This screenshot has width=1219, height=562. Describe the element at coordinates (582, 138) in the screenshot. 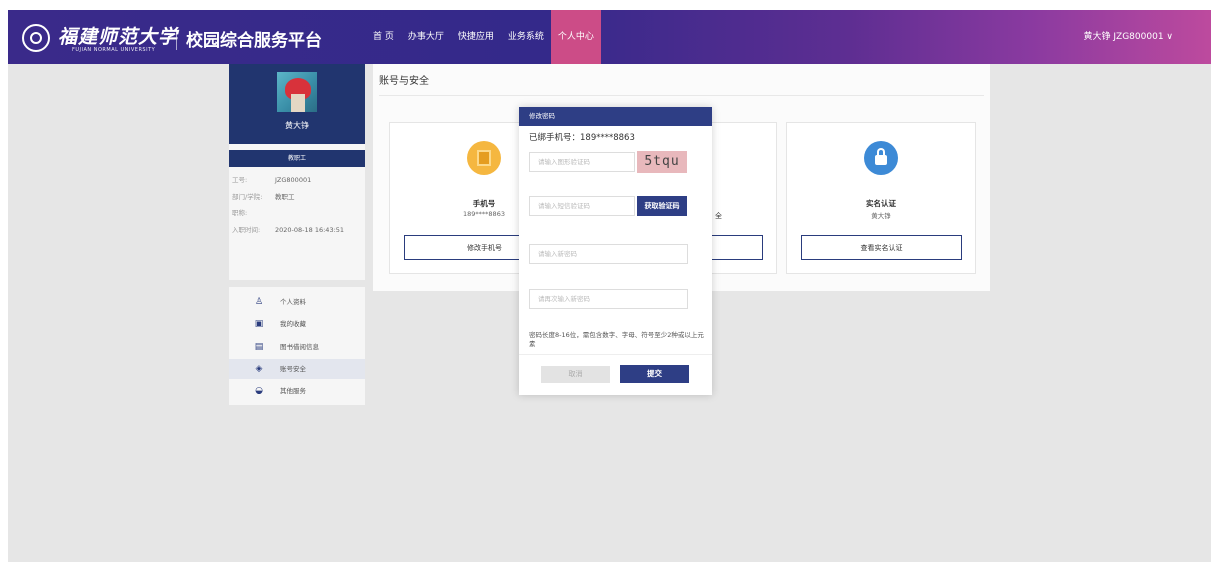

I see `bound-phone-text: 已绑手机号：189****8863` at that location.